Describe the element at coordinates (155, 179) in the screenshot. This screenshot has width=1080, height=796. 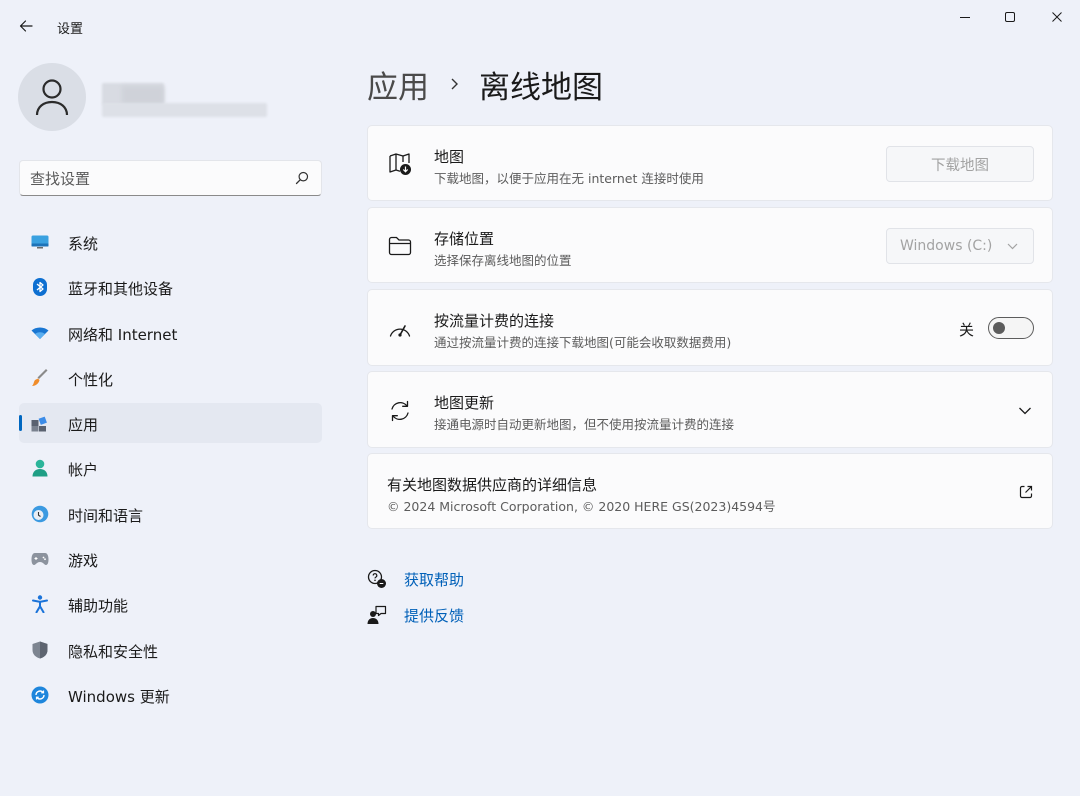
I see `search-input` at that location.